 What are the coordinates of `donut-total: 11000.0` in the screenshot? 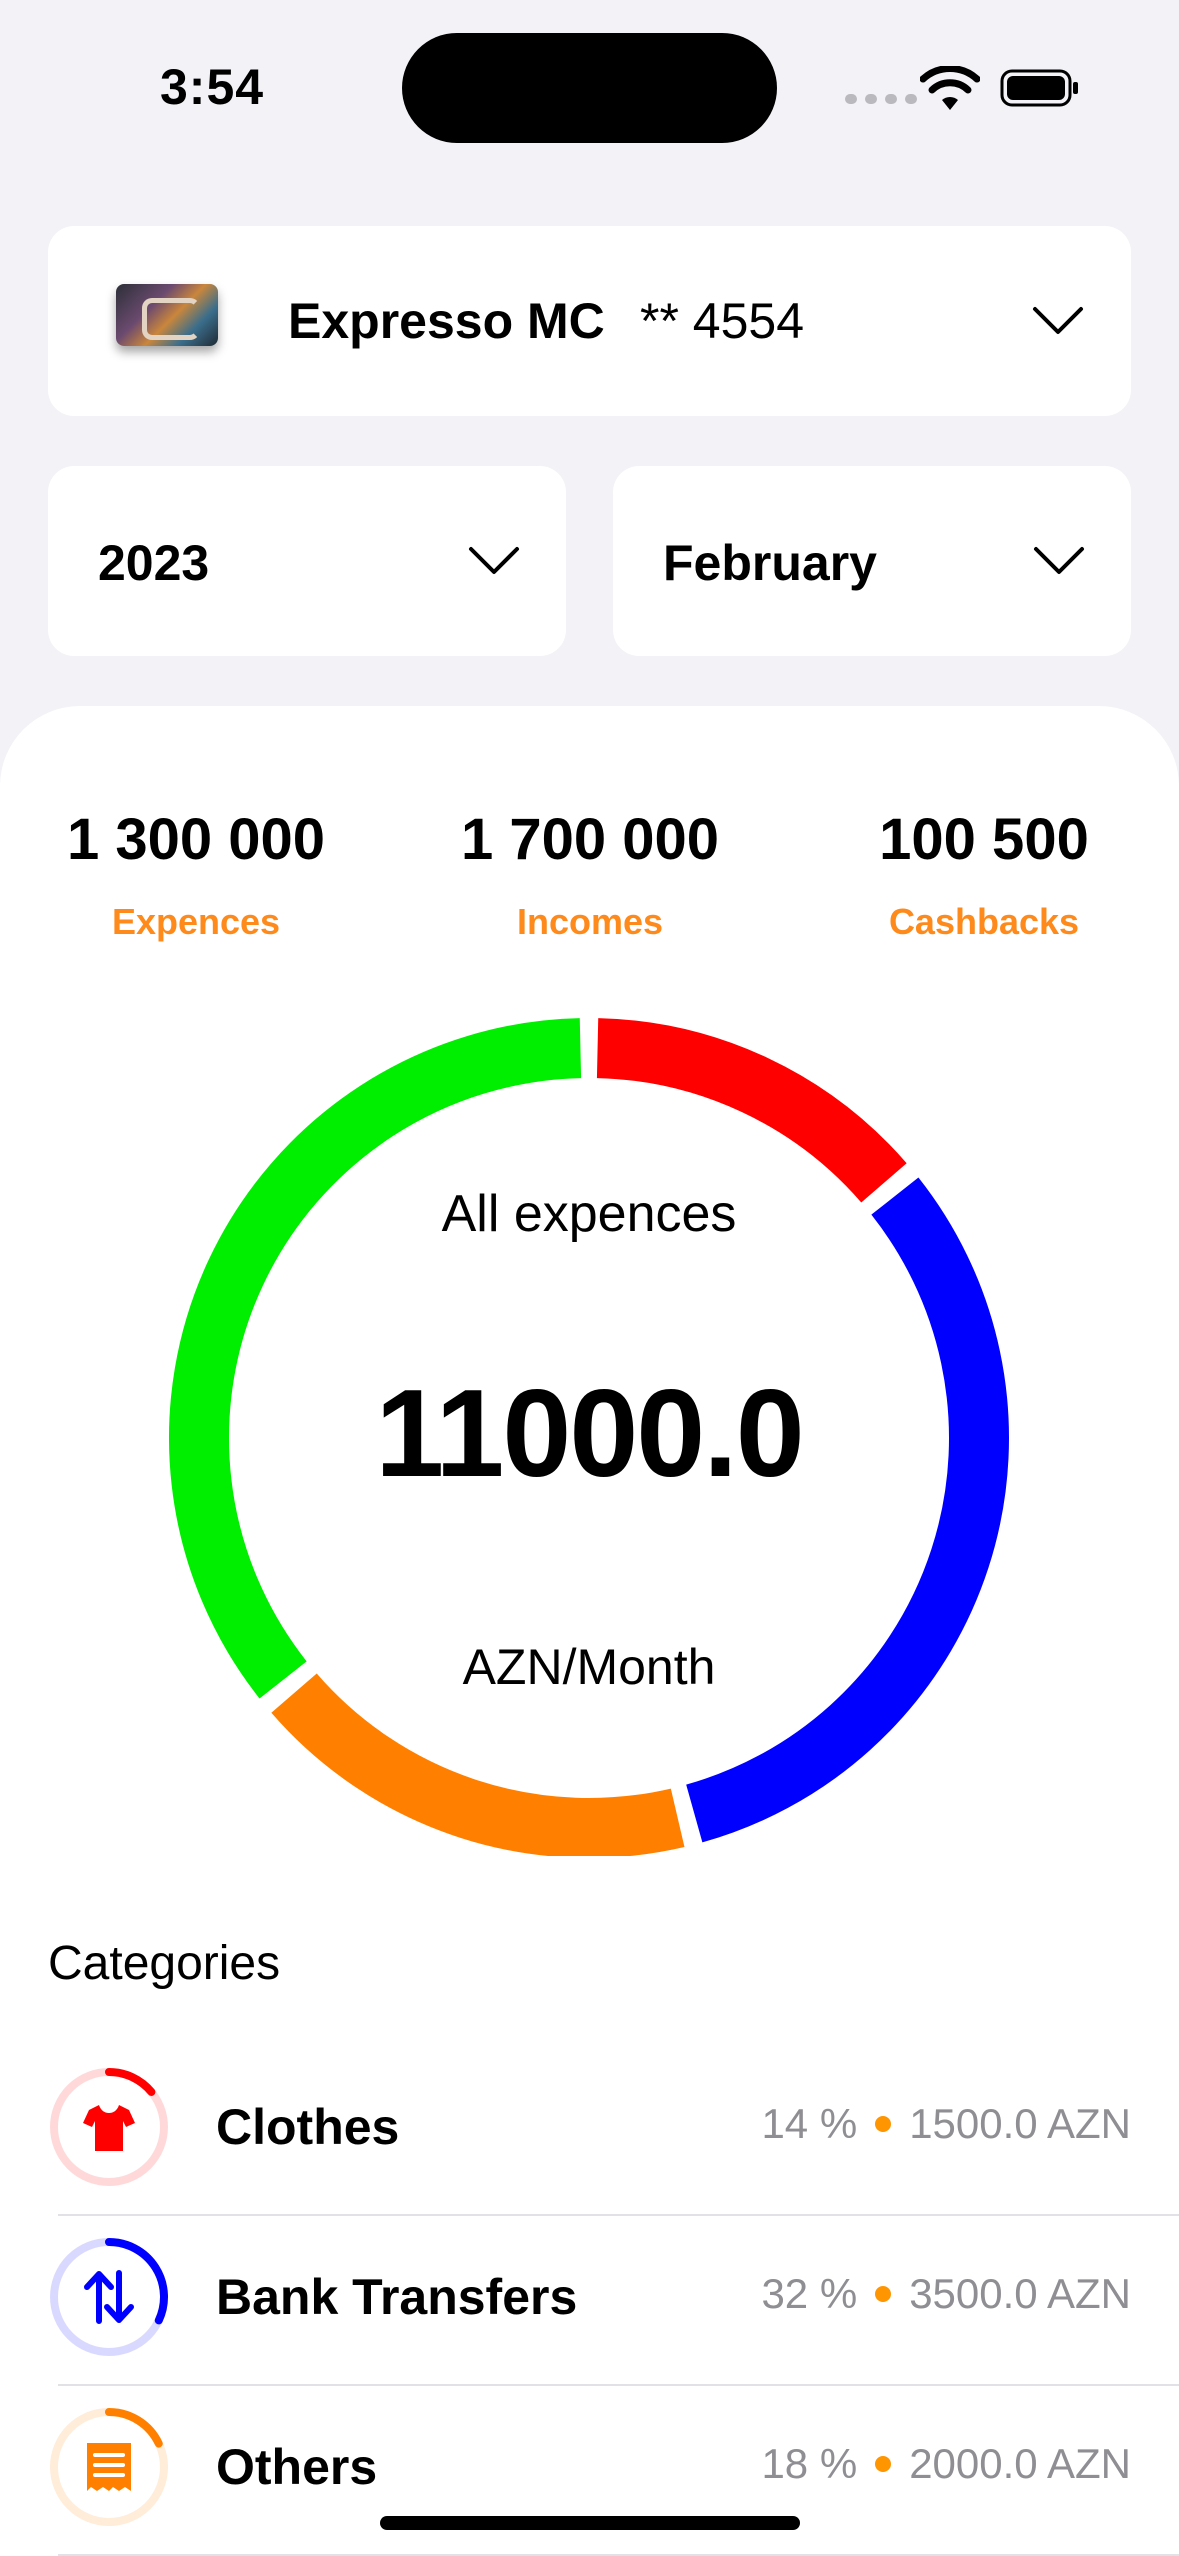 It's located at (589, 1434).